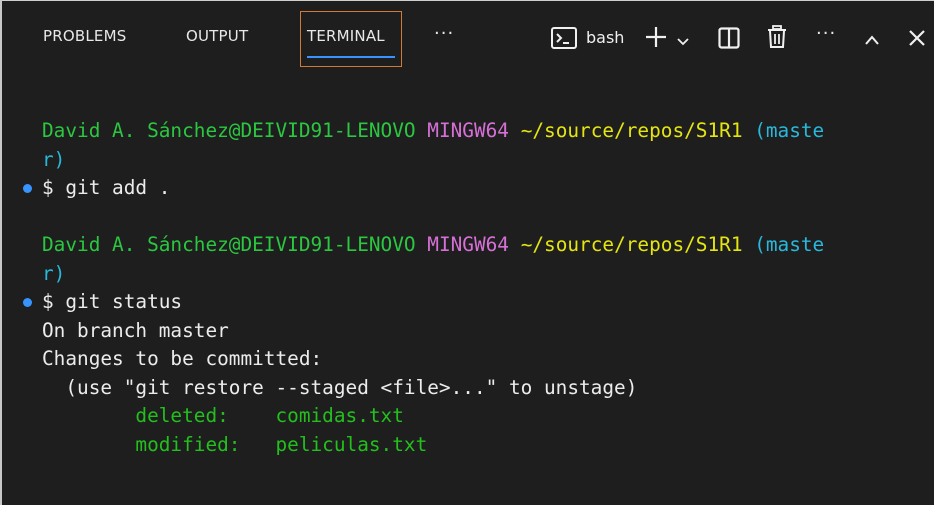 The image size is (934, 505). I want to click on output-line: On branch master, so click(135, 330).